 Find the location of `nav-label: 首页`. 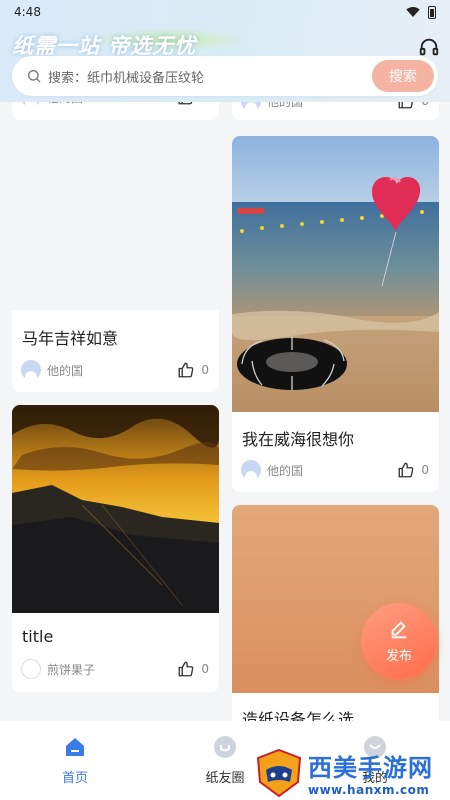

nav-label: 首页 is located at coordinates (74, 778).